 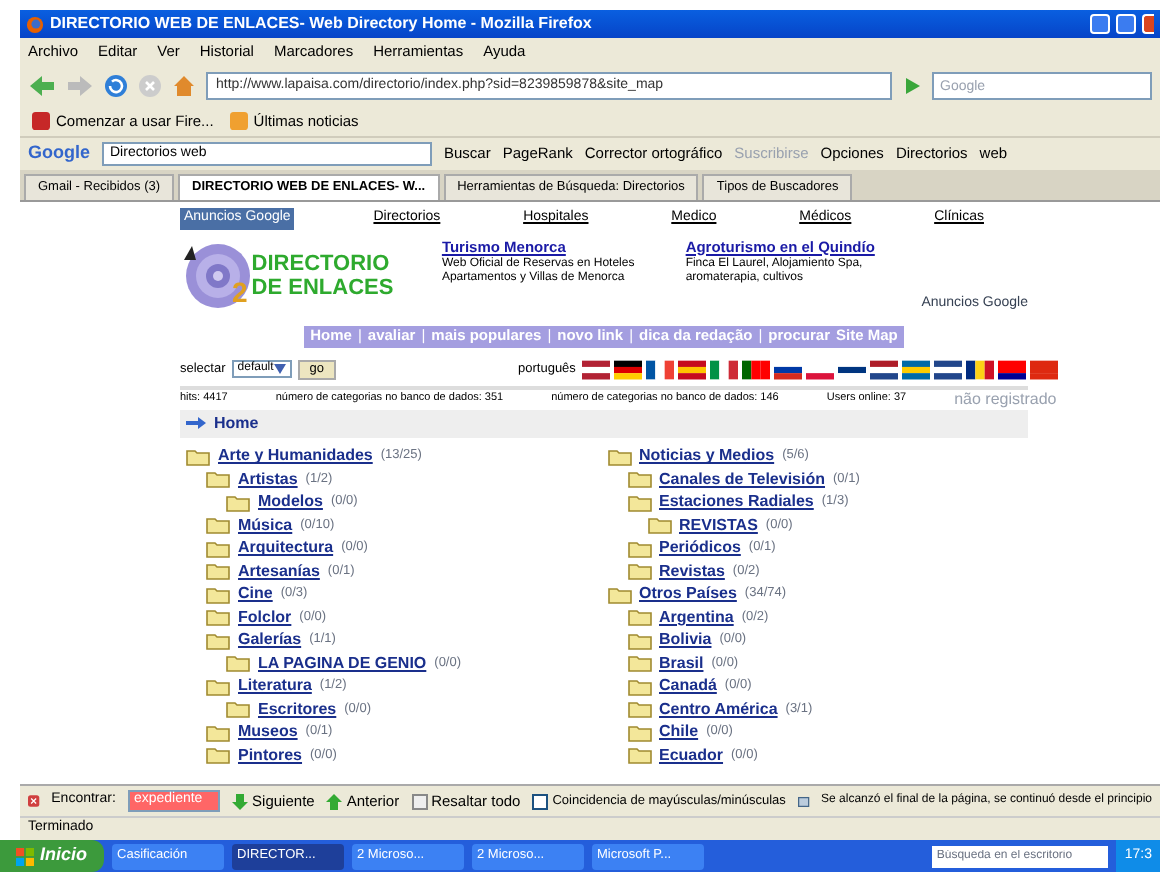 What do you see at coordinates (1148, 24) in the screenshot?
I see `close-button` at bounding box center [1148, 24].